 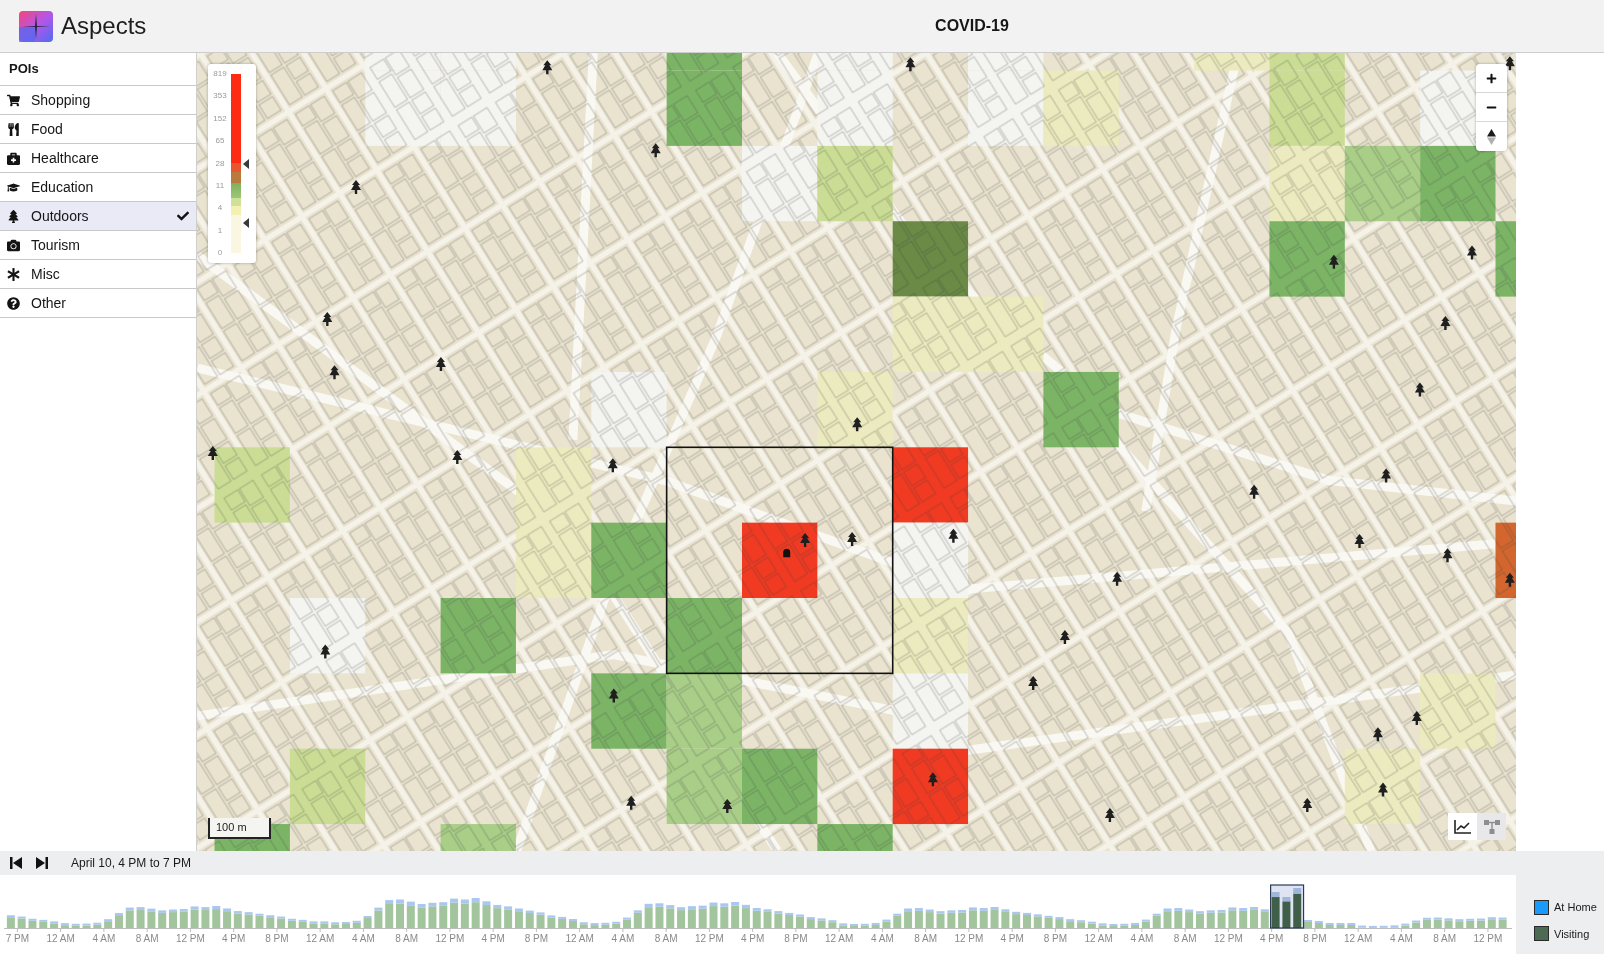 I want to click on selection-rectangle, so click(x=779, y=560).